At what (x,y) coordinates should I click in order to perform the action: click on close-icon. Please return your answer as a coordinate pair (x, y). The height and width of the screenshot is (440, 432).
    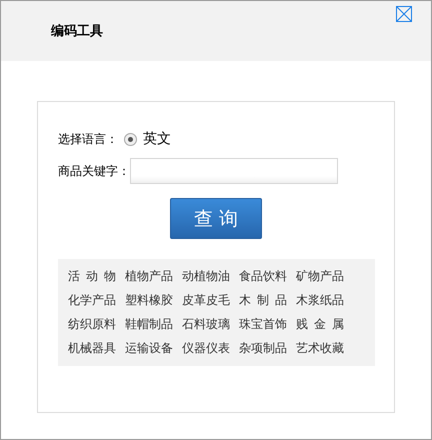
    Looking at the image, I should click on (404, 14).